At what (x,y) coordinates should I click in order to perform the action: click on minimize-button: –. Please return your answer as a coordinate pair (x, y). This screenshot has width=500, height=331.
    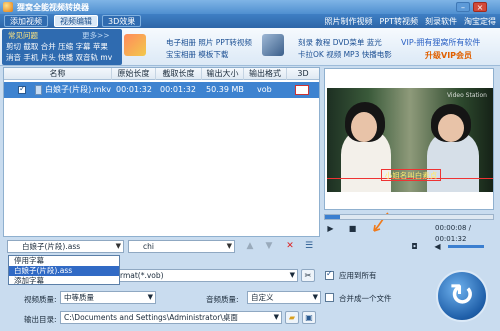
    Looking at the image, I should click on (463, 7).